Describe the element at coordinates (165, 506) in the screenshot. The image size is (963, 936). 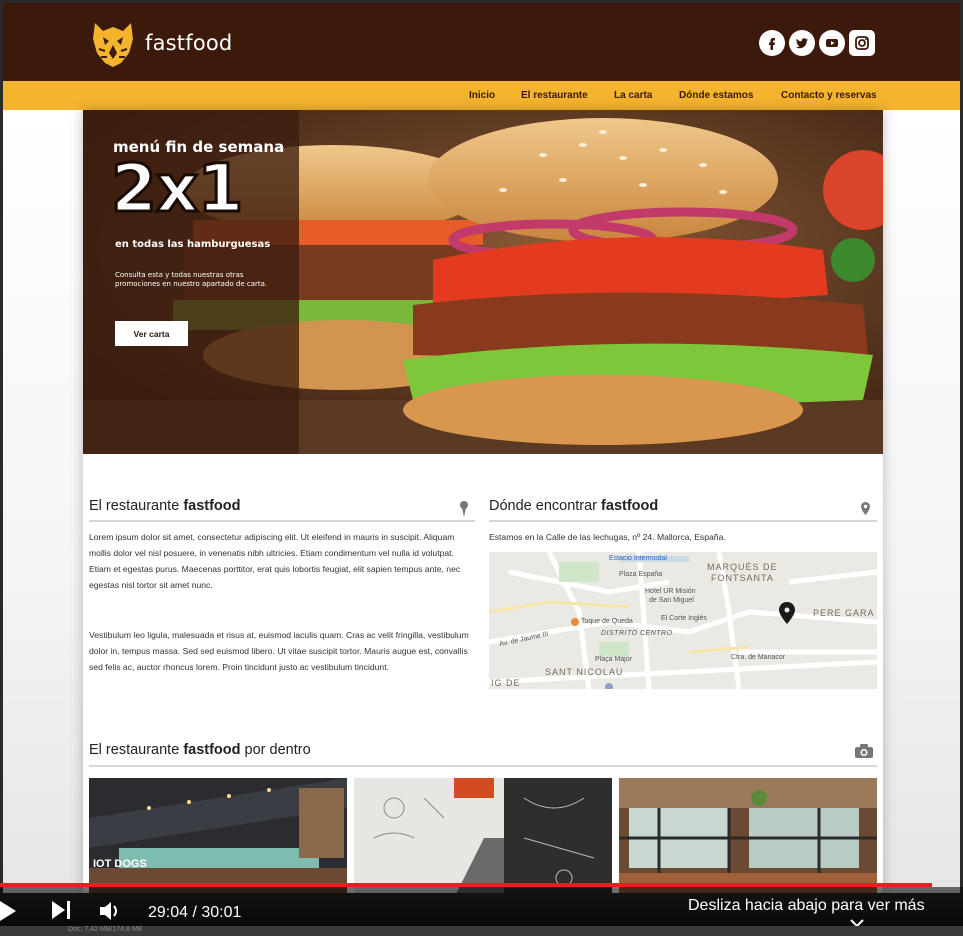
I see `restaurant-section-title: El restaurante fastfood` at that location.